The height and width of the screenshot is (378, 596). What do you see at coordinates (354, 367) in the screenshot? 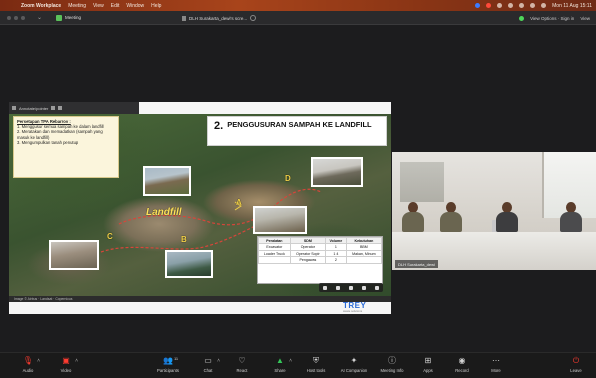
I see `ai-companion-button: ✦ AI Companion` at bounding box center [354, 367].